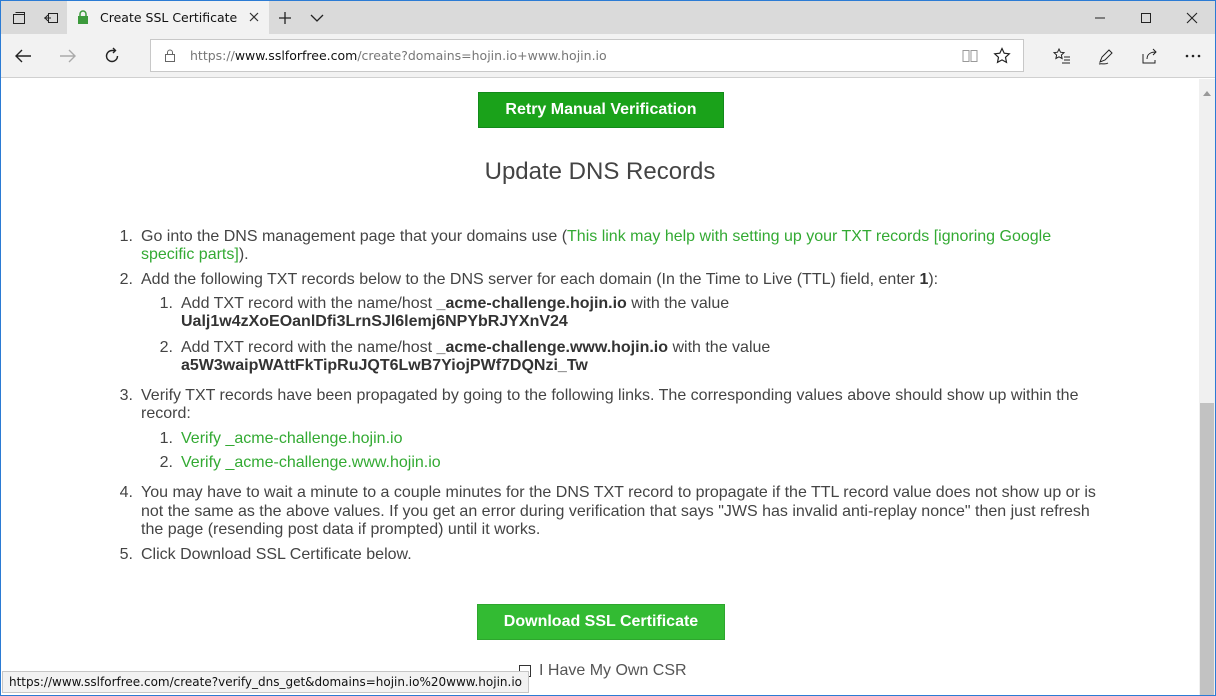  Describe the element at coordinates (276, 554) in the screenshot. I see `step-5-text: Click Download SSL Certificate below.` at that location.